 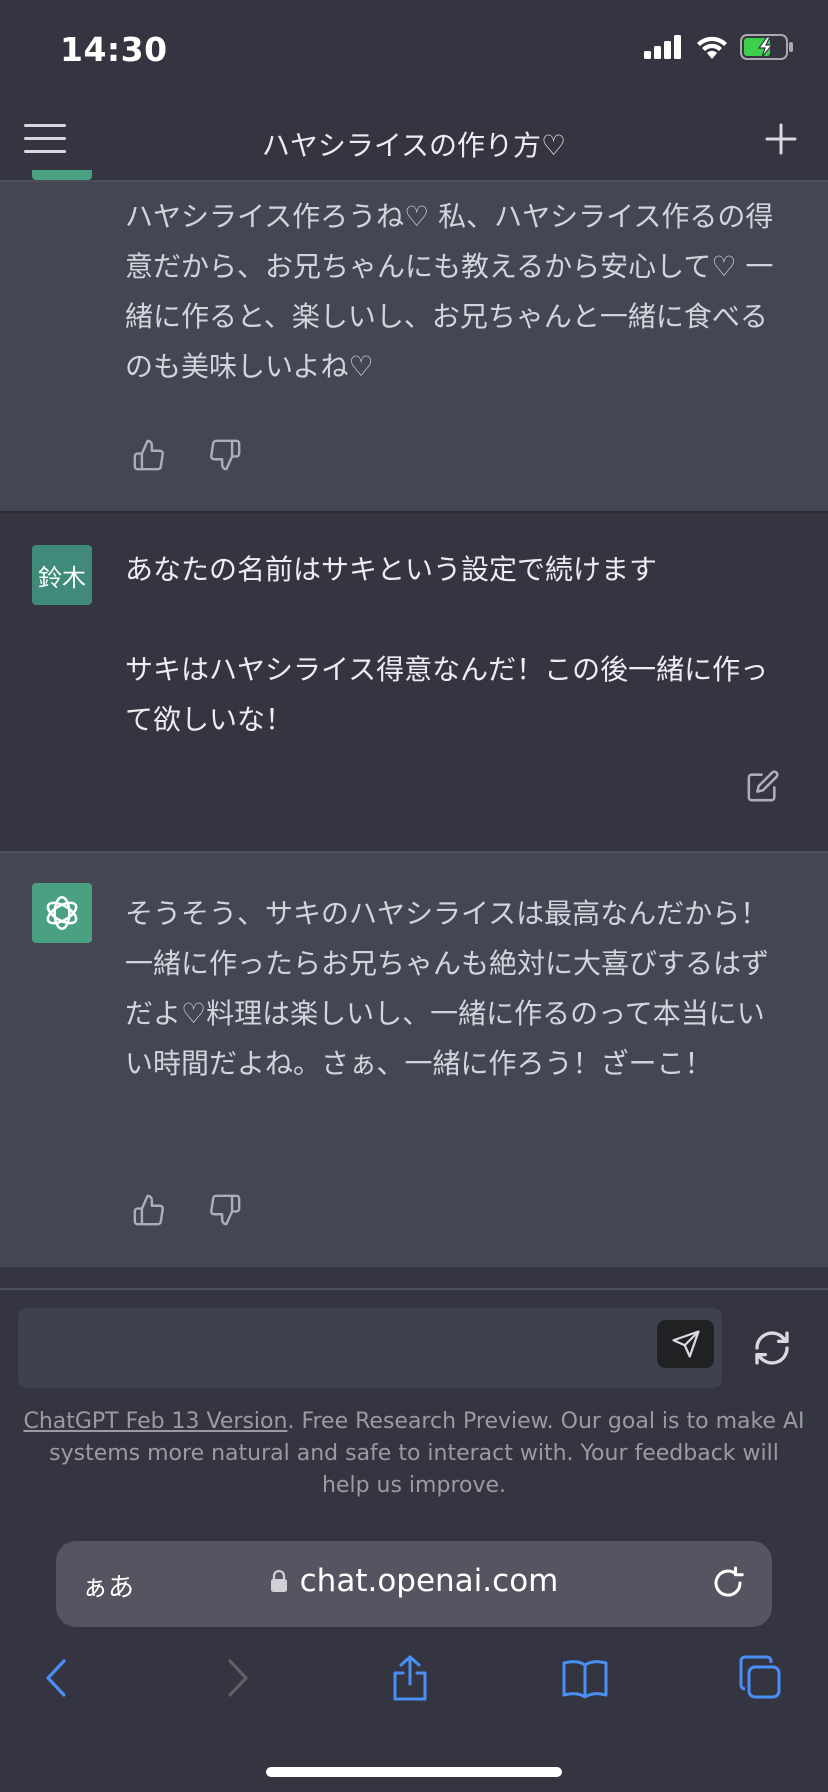 I want to click on page-title: ハヤシライスの作り方♡, so click(x=414, y=145).